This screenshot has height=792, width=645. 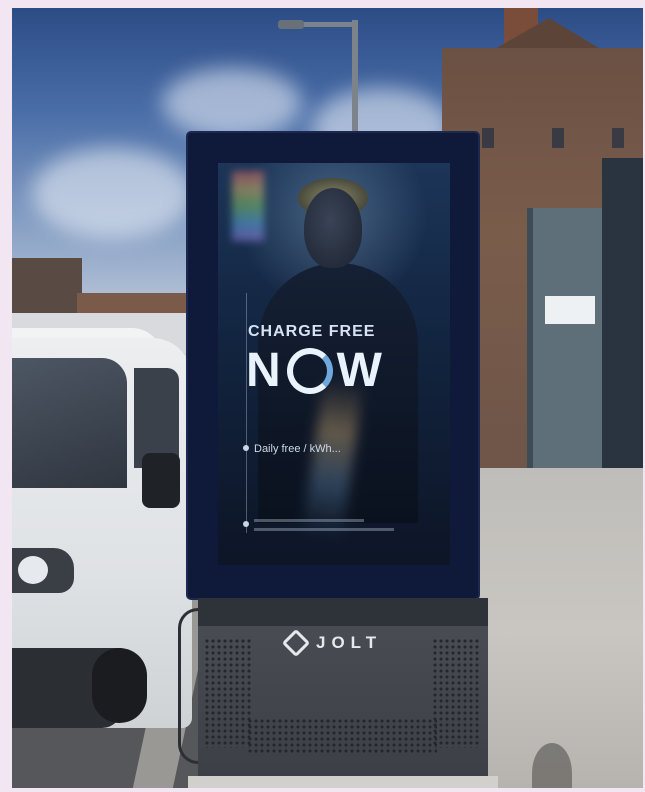 I want to click on street-lamp-pole, so click(x=355, y=85).